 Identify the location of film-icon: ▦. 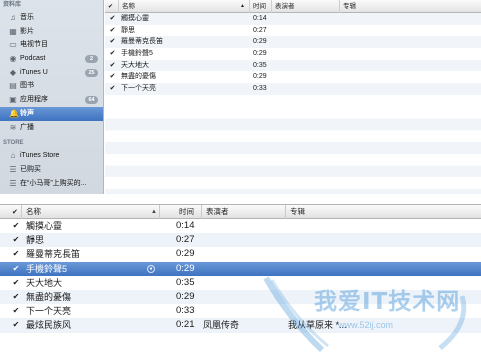
(13, 31).